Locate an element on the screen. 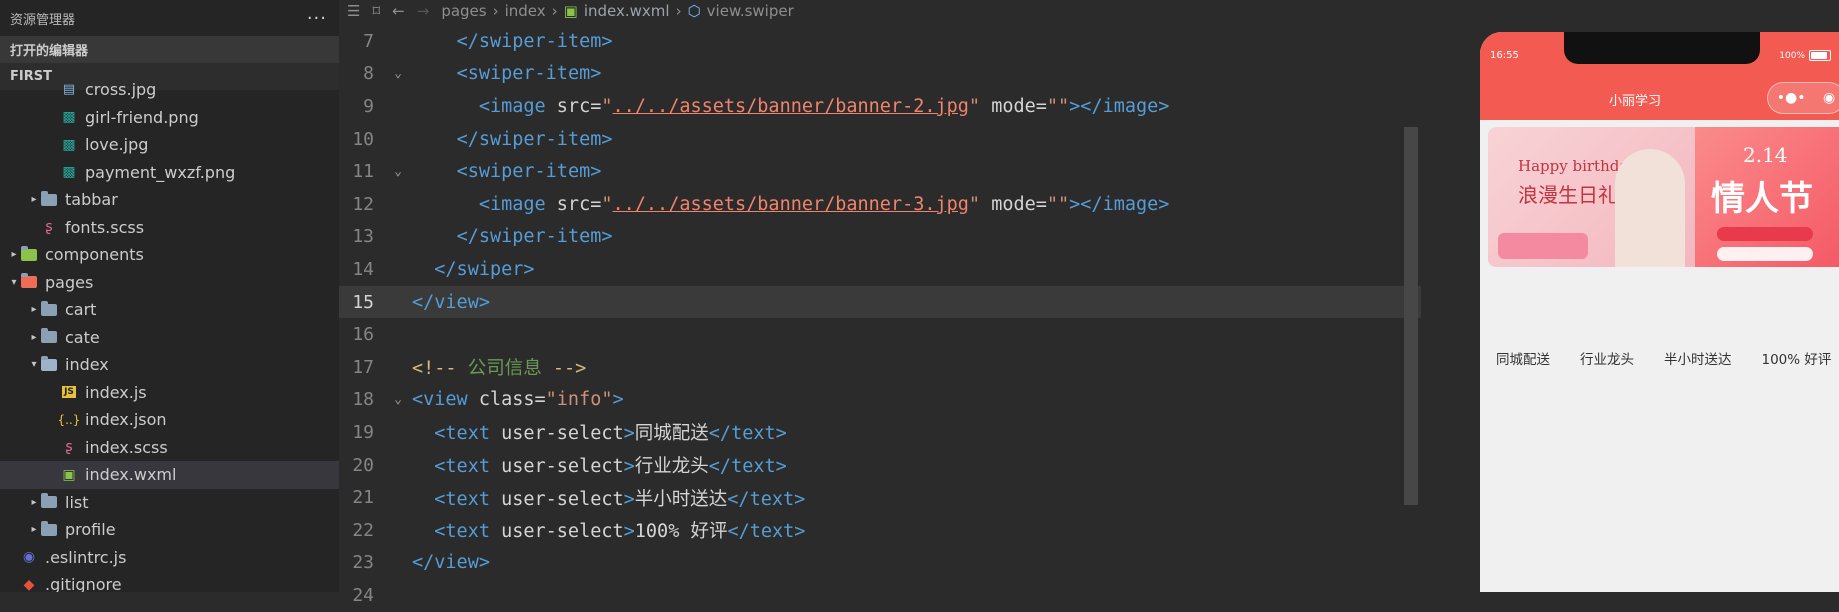 Image resolution: width=1839 pixels, height=612 pixels. code-text: <text user-select>同城配送</text> is located at coordinates (610, 434).